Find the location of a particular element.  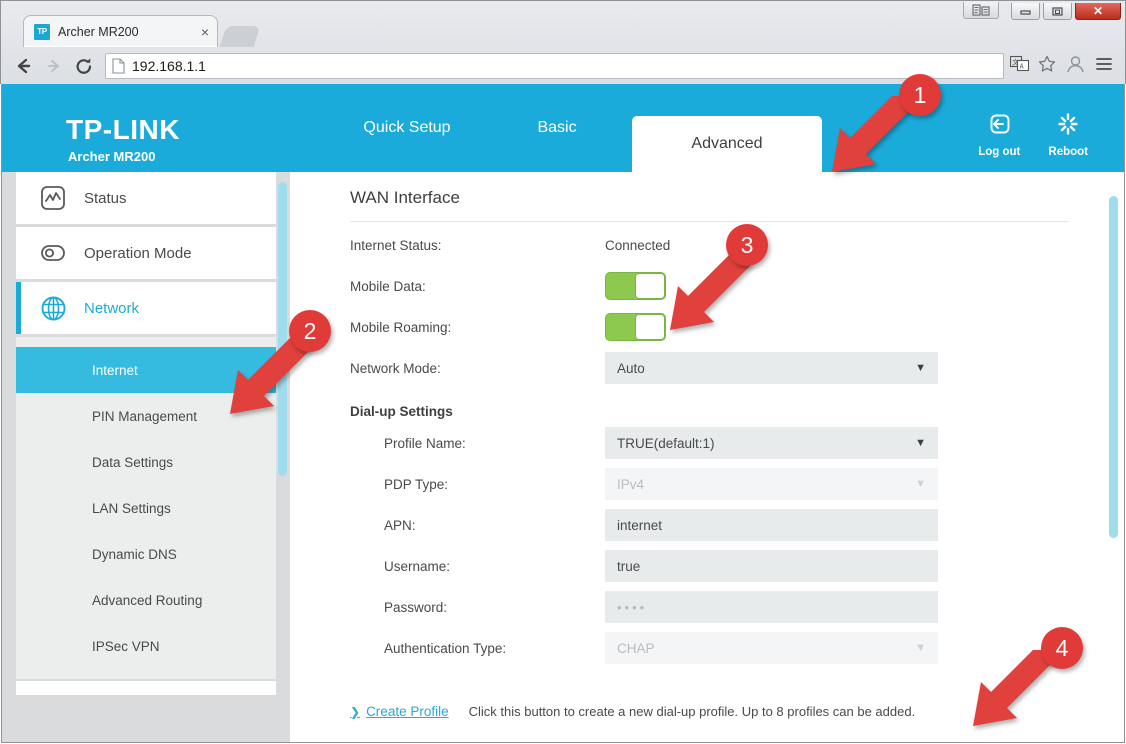

tab-advanced: Advanced is located at coordinates (727, 144).